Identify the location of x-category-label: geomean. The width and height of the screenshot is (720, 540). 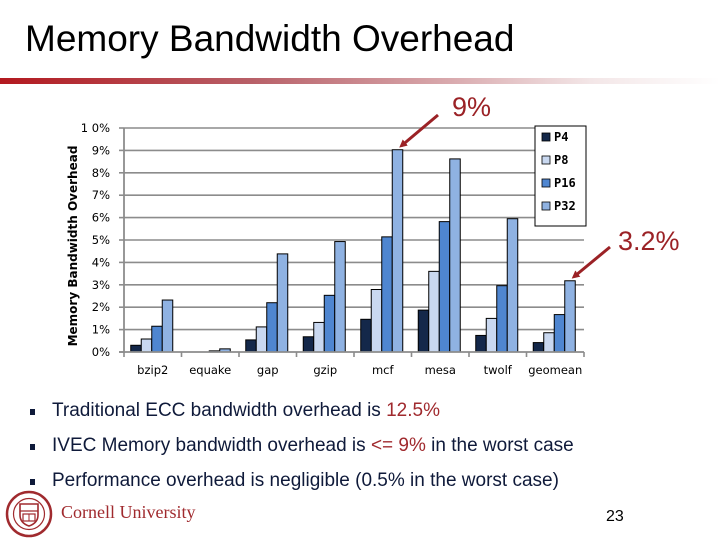
(555, 370).